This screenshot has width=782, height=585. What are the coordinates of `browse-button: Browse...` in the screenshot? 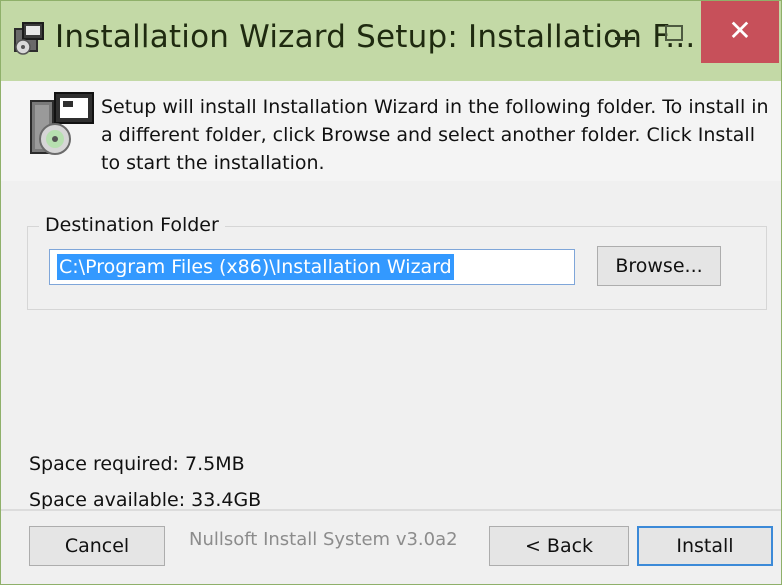 It's located at (659, 266).